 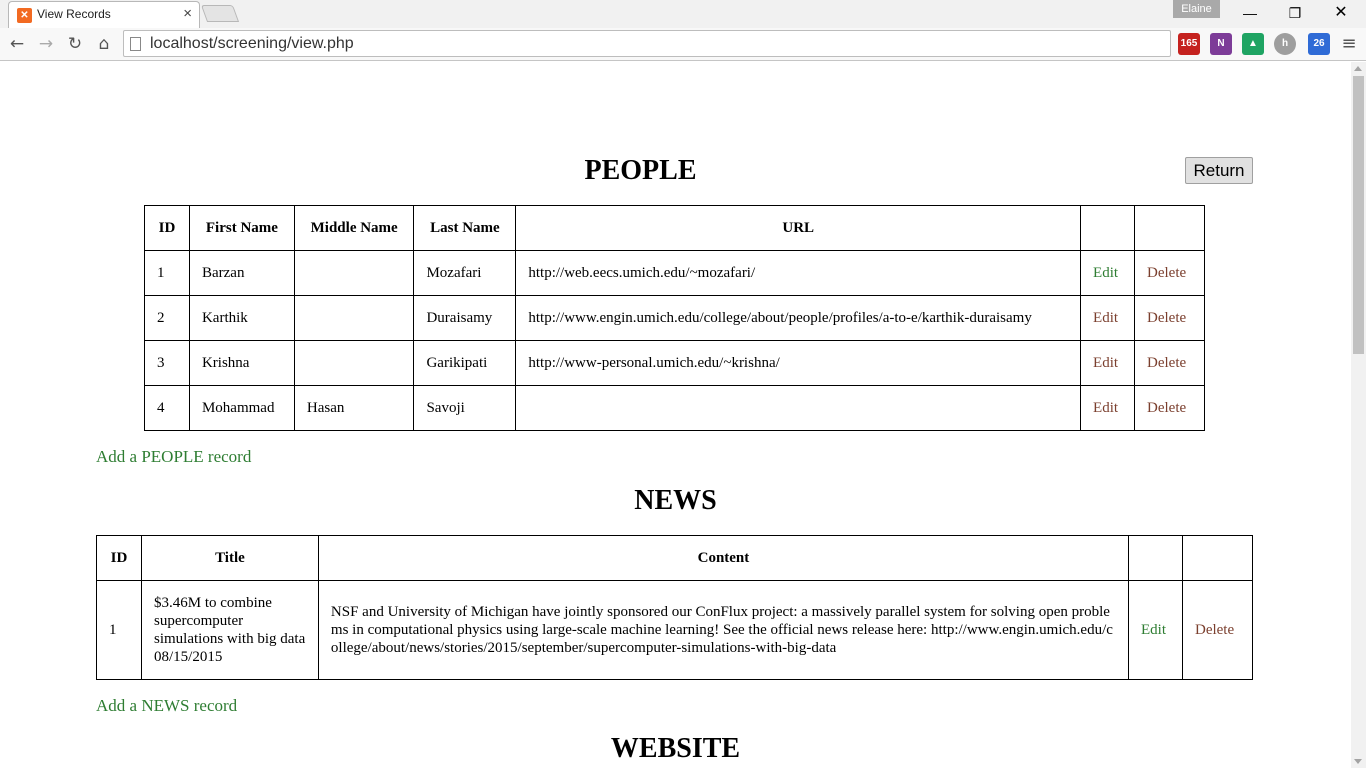 What do you see at coordinates (135, 44) in the screenshot?
I see `page-icon` at bounding box center [135, 44].